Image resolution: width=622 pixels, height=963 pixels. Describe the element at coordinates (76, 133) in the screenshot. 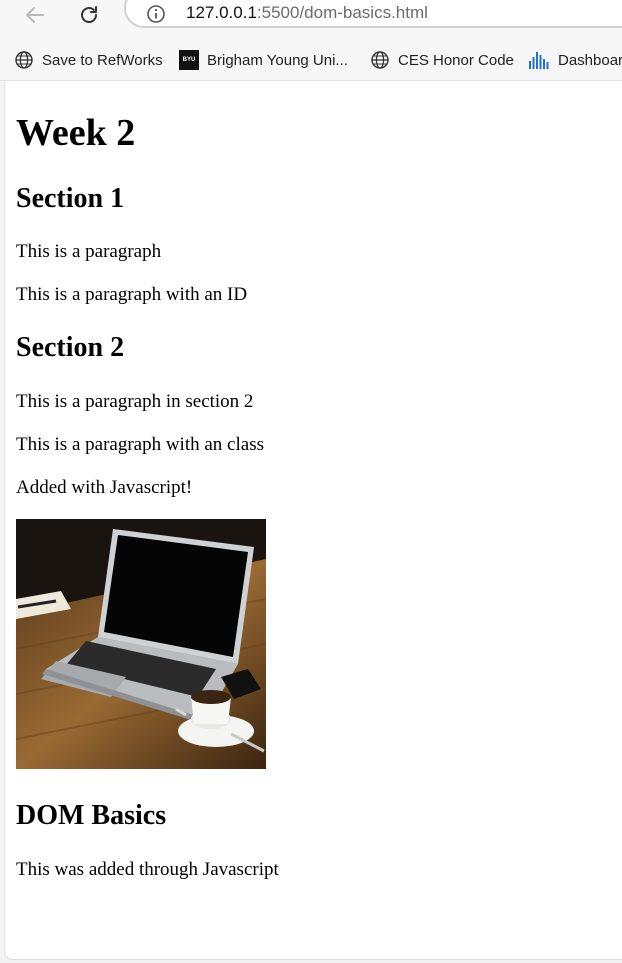

I see `page-title: Week 2` at that location.